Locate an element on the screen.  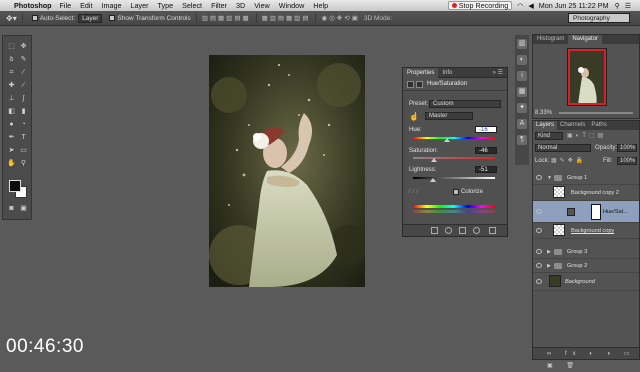
marquee-tool-icon: ⬚ is located at coordinates (11, 46).